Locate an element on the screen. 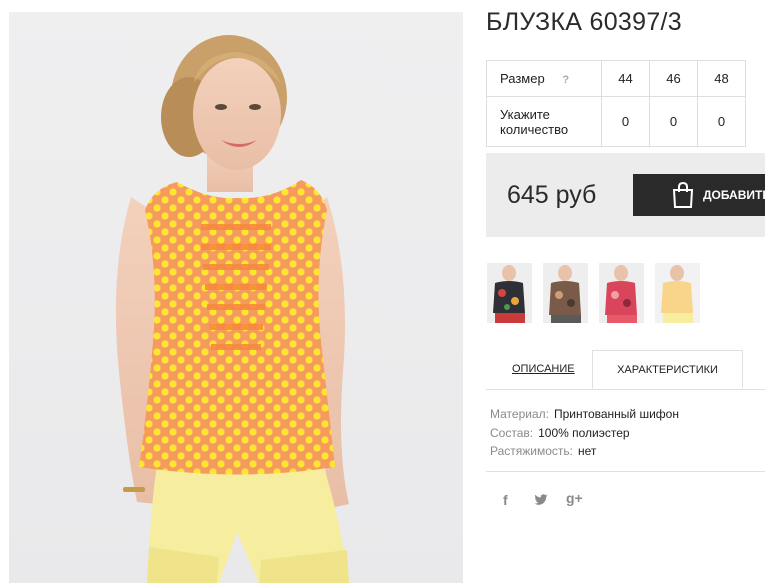  tab-characteristics-label: ХАРАКТЕРИСТИКИ is located at coordinates (667, 369).